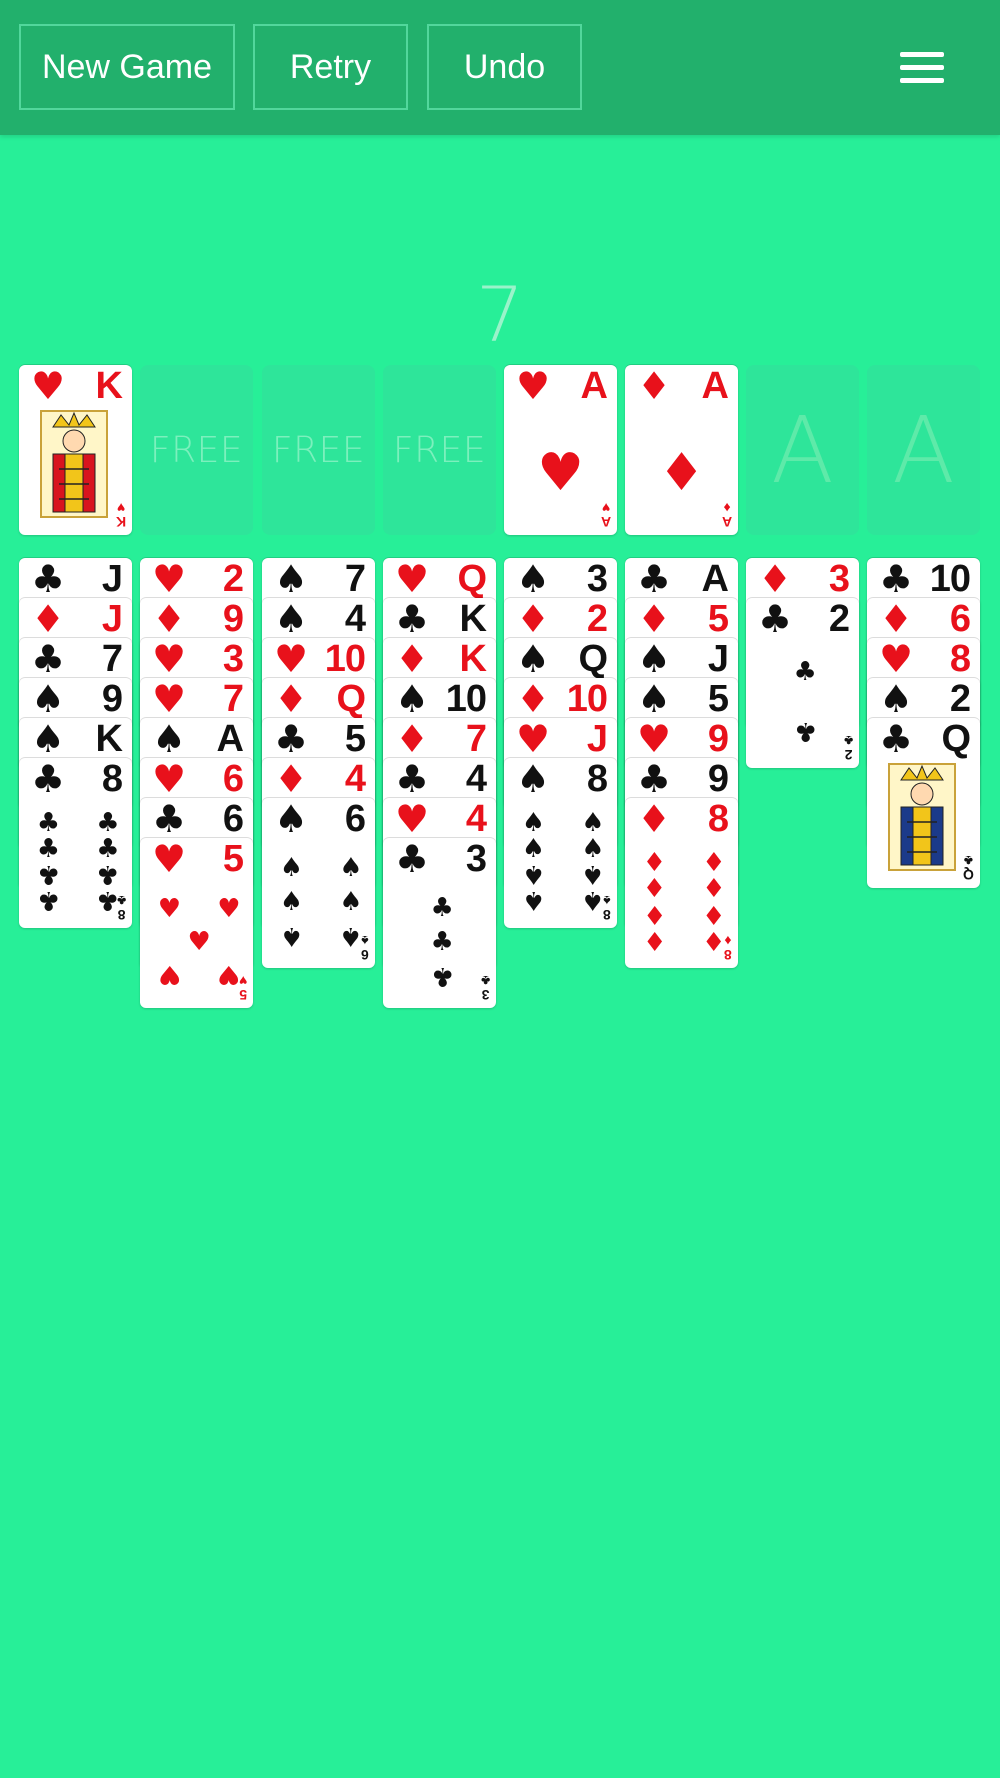  Describe the element at coordinates (127, 67) in the screenshot. I see `new-game-button: New Game` at that location.